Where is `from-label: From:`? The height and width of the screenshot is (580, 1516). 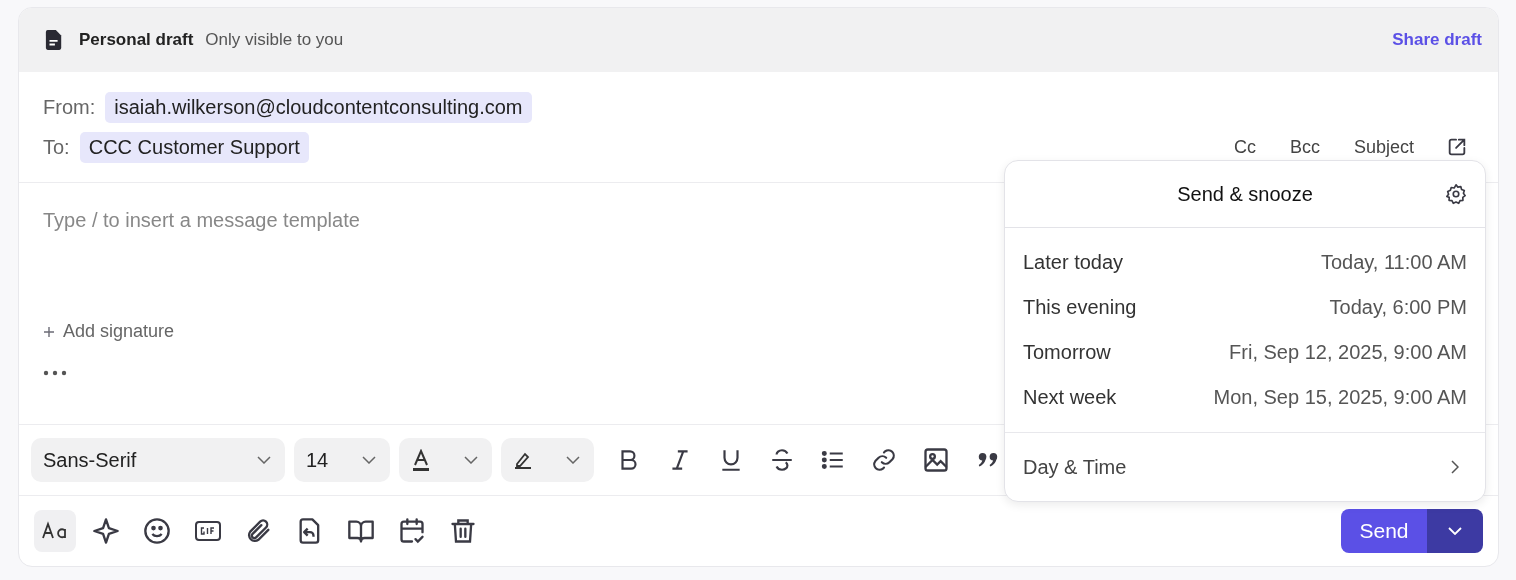
from-label: From: is located at coordinates (69, 107).